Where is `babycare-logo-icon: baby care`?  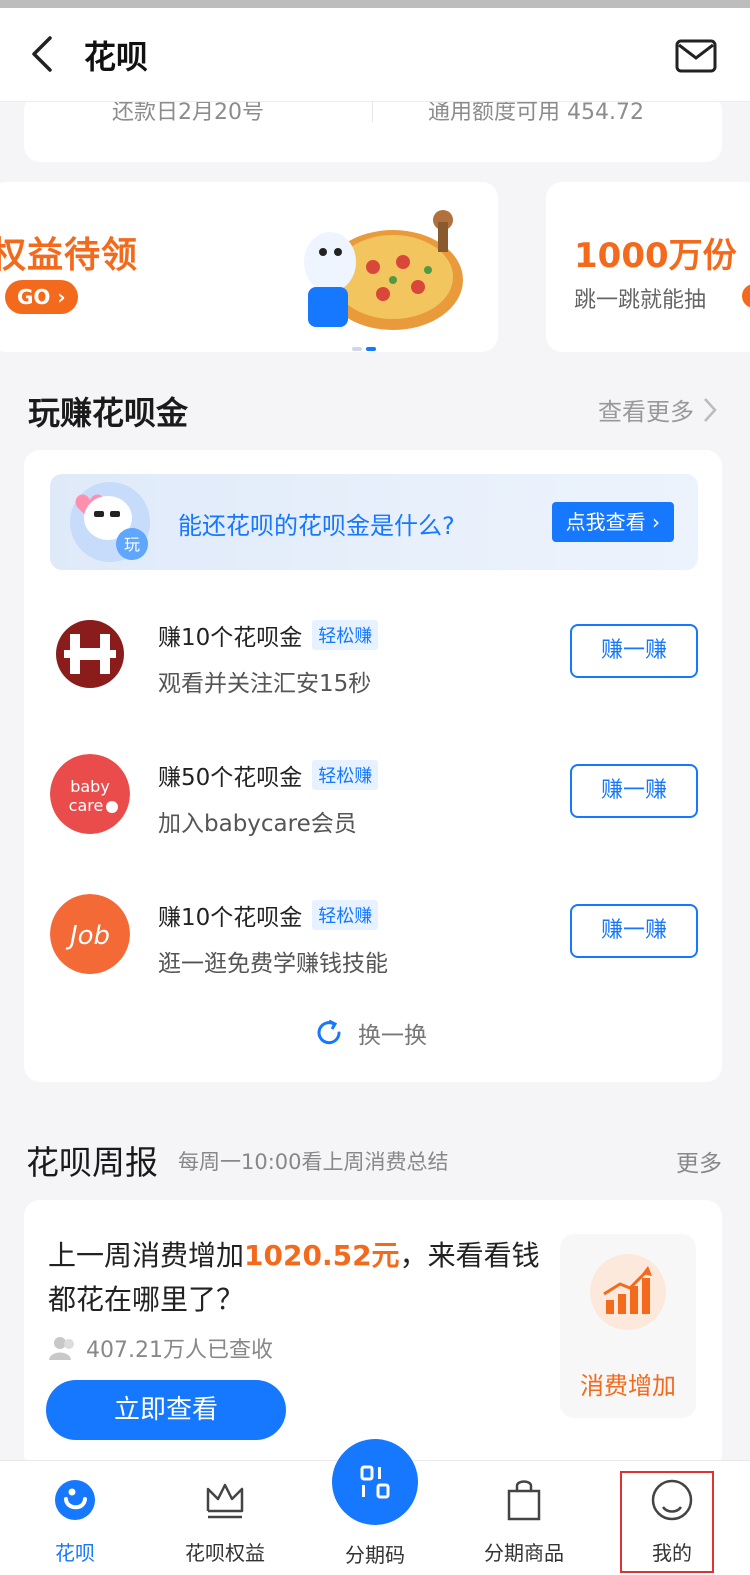 babycare-logo-icon: baby care is located at coordinates (90, 794).